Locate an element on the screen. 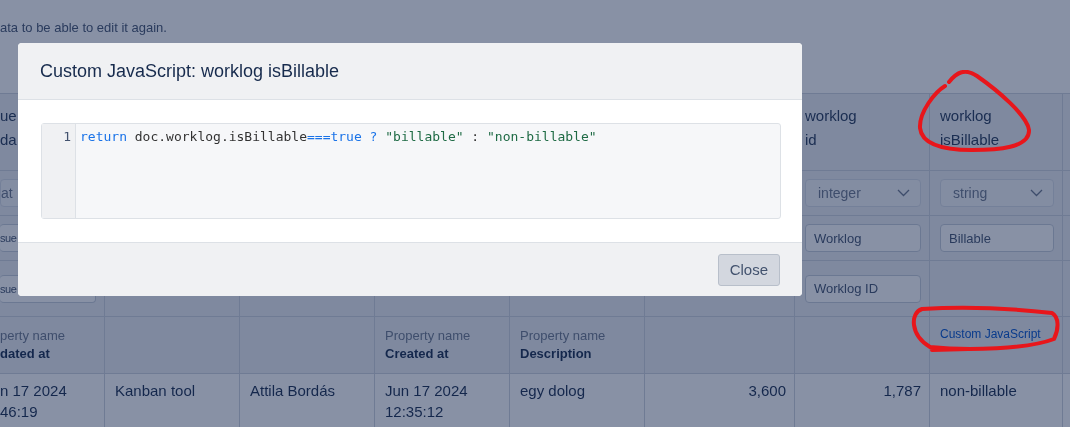 The height and width of the screenshot is (427, 1070). line-number: 1 is located at coordinates (67, 136).